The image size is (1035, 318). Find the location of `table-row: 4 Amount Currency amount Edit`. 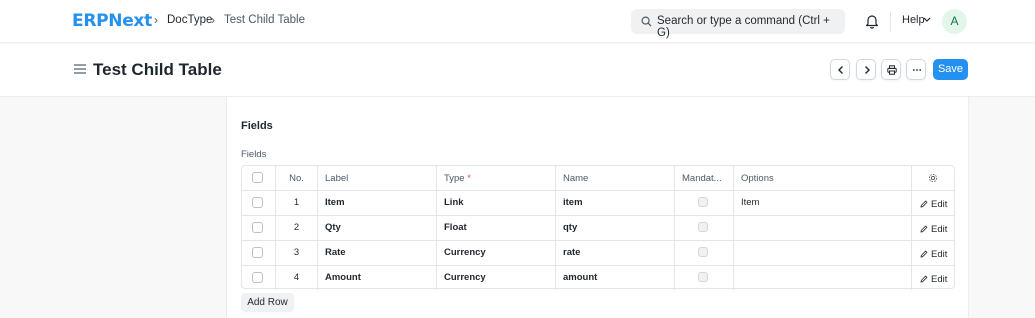

table-row: 4 Amount Currency amount Edit is located at coordinates (598, 278).